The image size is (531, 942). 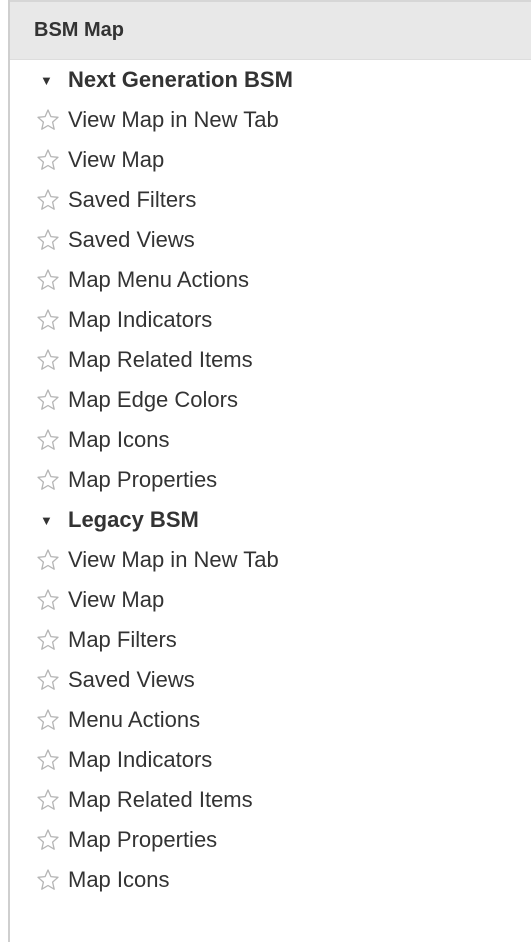 What do you see at coordinates (153, 399) in the screenshot?
I see `menu-item-label: Map Edge Colors` at bounding box center [153, 399].